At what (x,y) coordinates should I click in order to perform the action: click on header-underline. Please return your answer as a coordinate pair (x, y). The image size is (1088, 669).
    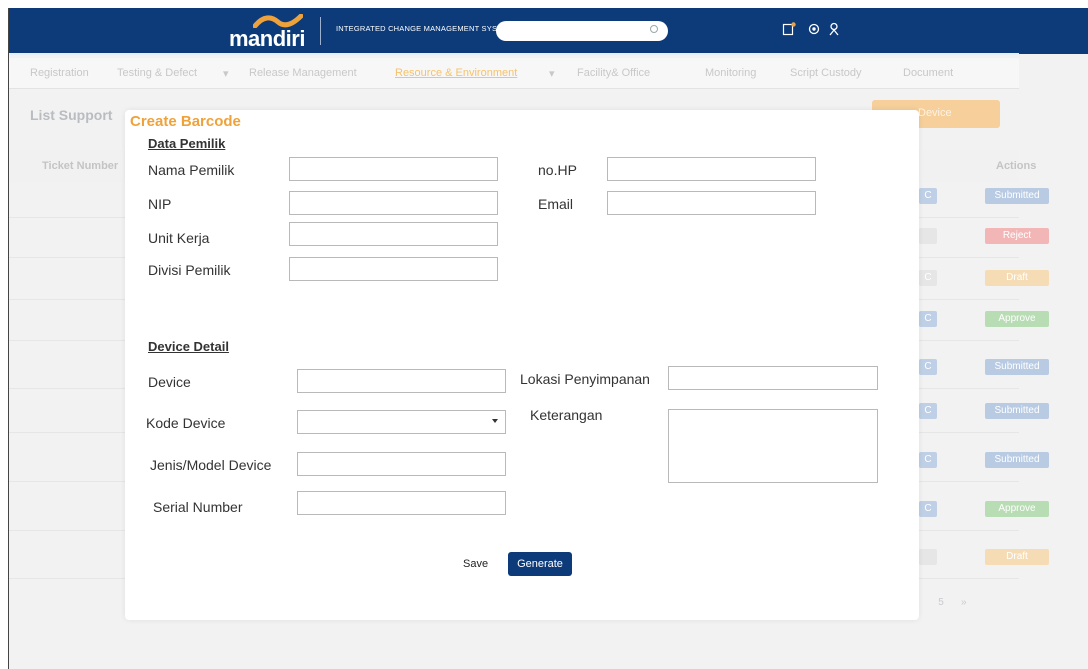
    Looking at the image, I should click on (514, 54).